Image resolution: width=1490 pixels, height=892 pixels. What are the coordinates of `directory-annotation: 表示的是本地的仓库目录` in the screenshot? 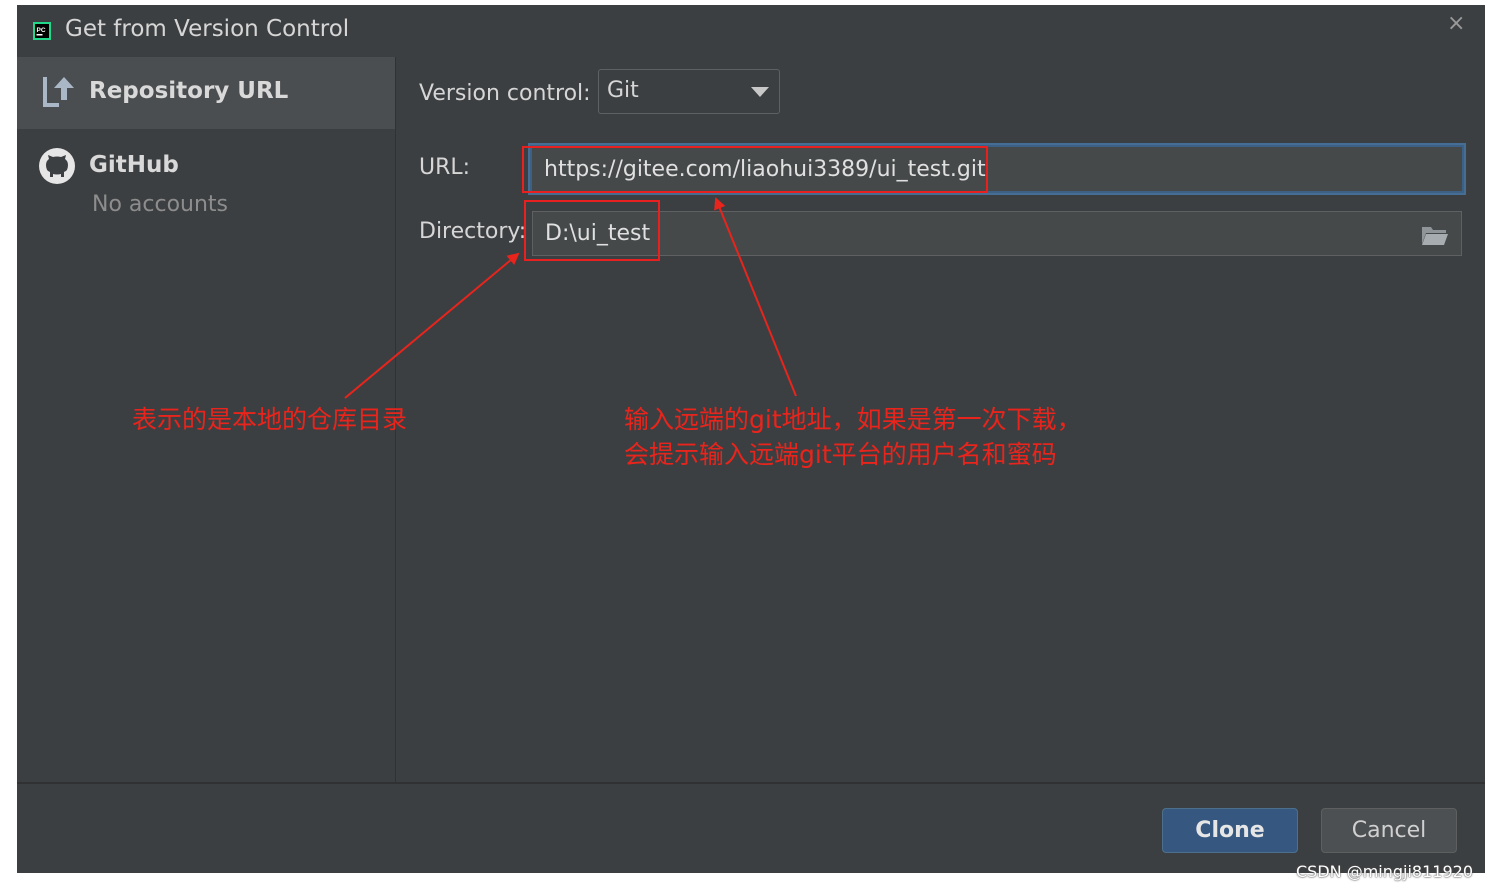 It's located at (270, 419).